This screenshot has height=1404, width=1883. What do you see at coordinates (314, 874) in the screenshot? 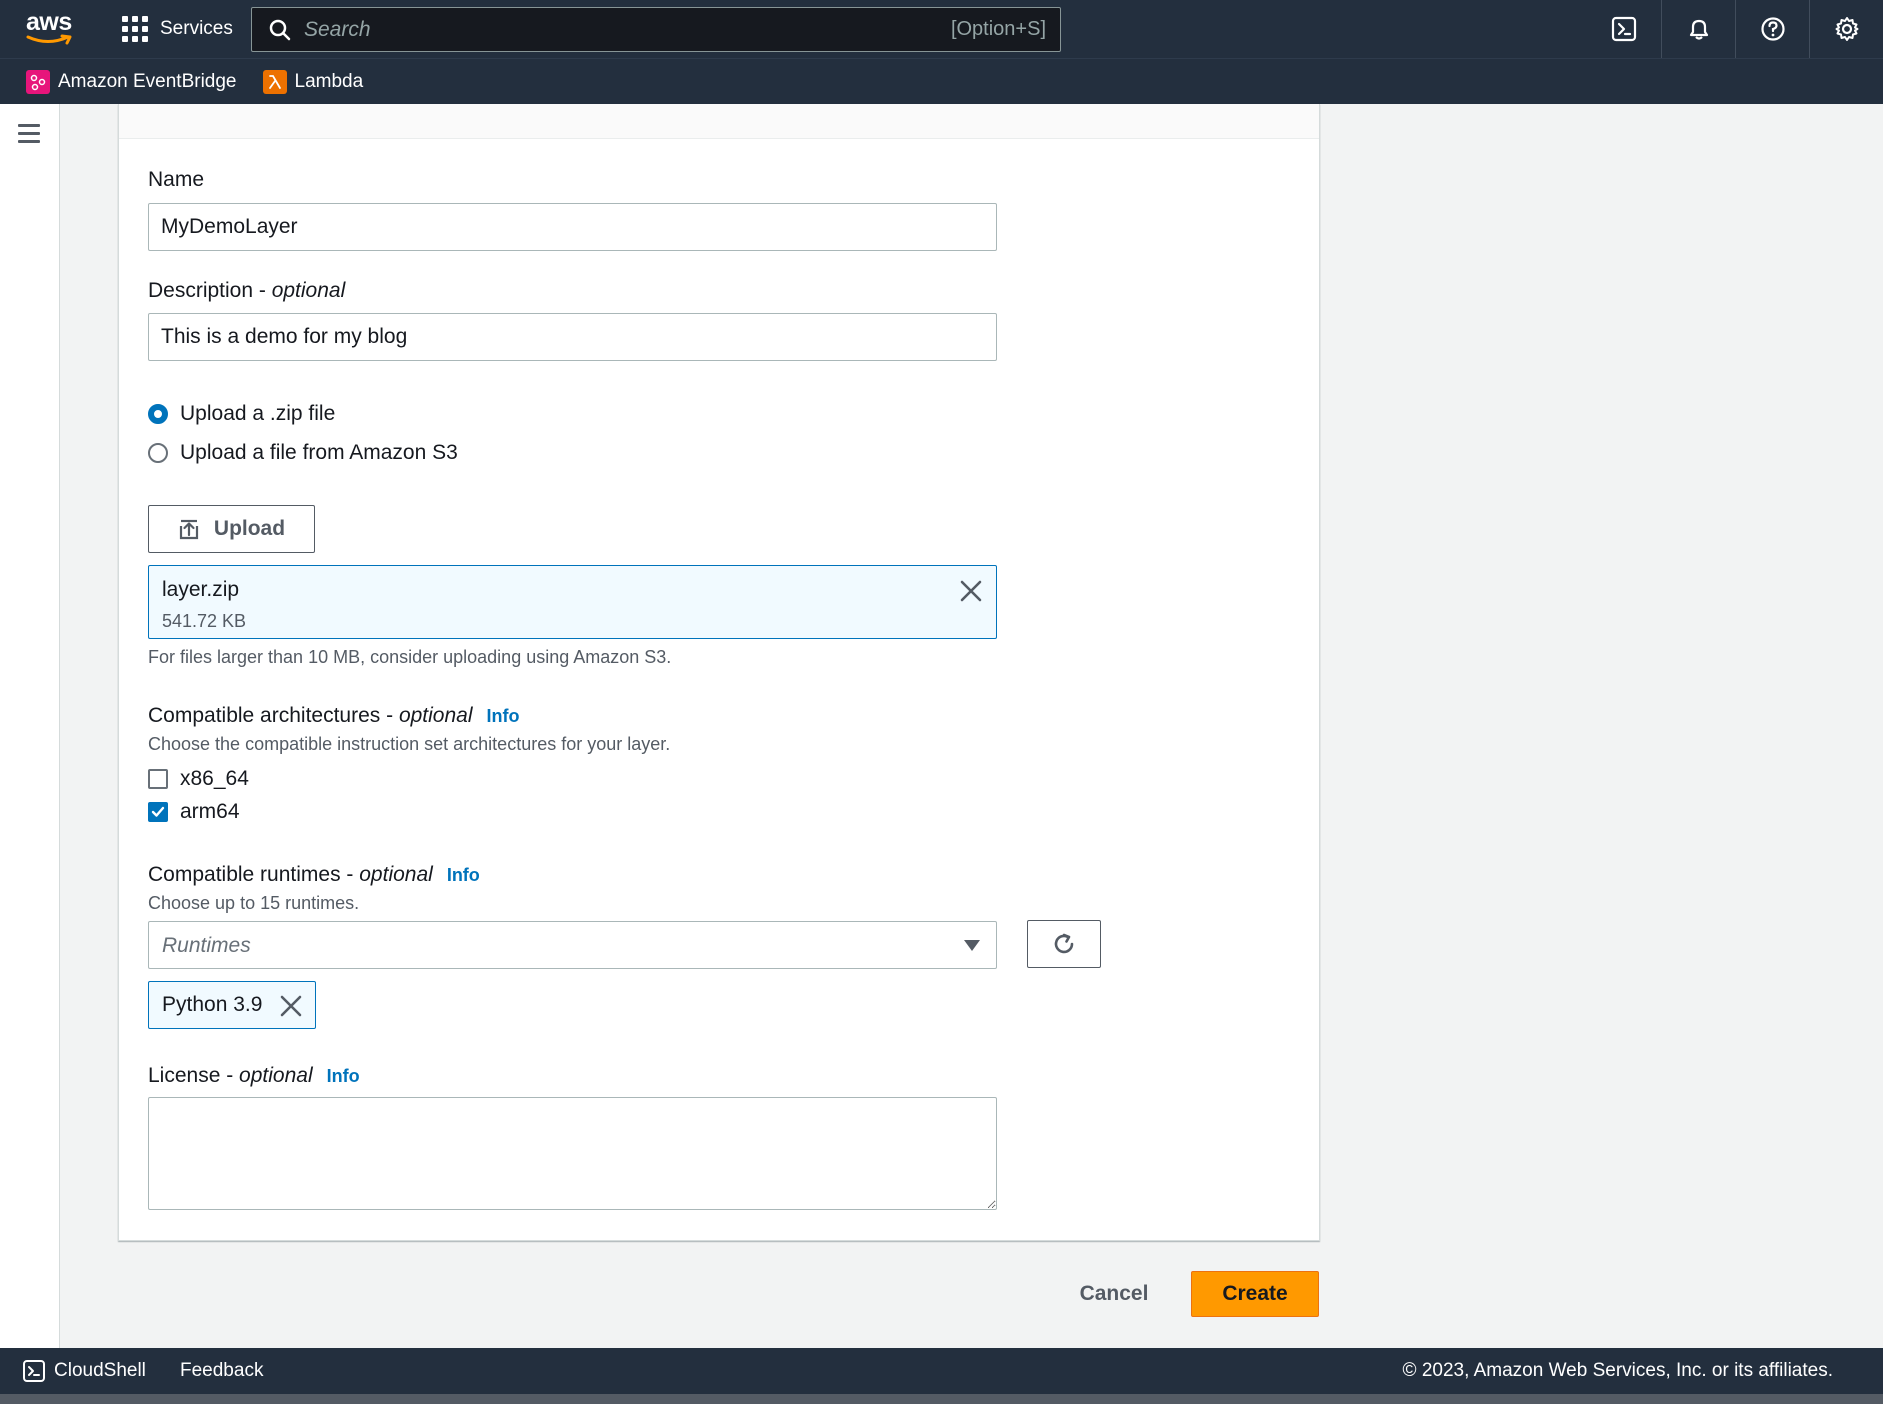
I see `runtimes-label: Compatible runtimes - optional Info` at bounding box center [314, 874].